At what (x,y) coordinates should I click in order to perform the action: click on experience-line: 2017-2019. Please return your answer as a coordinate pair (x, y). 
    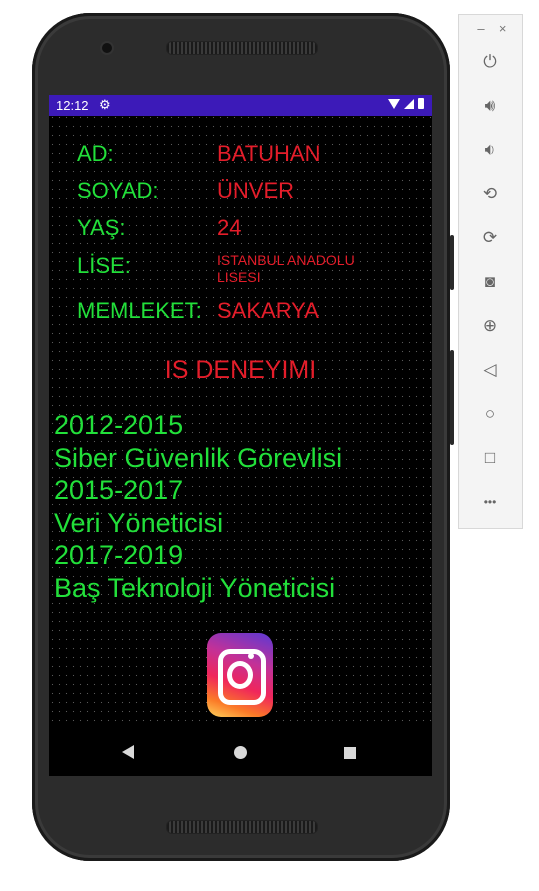
    Looking at the image, I should click on (119, 555).